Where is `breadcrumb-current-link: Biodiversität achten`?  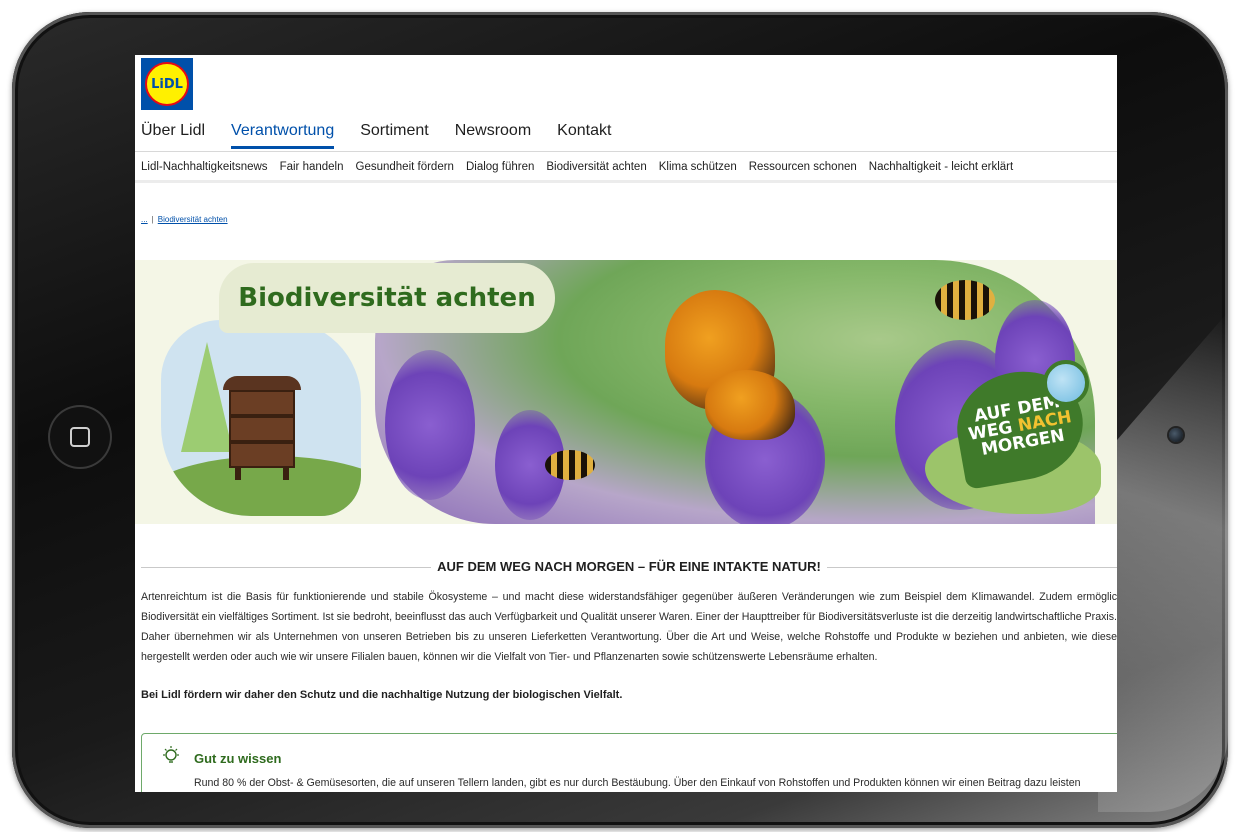 breadcrumb-current-link: Biodiversität achten is located at coordinates (193, 219).